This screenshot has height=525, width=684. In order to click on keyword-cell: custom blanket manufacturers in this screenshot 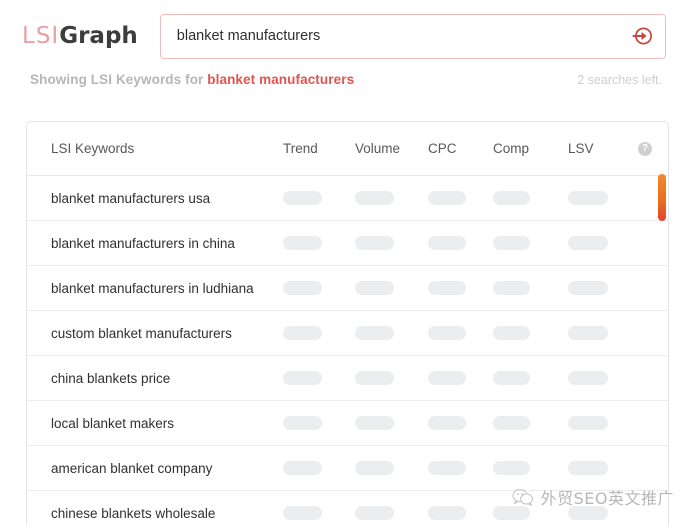, I will do `click(141, 333)`.